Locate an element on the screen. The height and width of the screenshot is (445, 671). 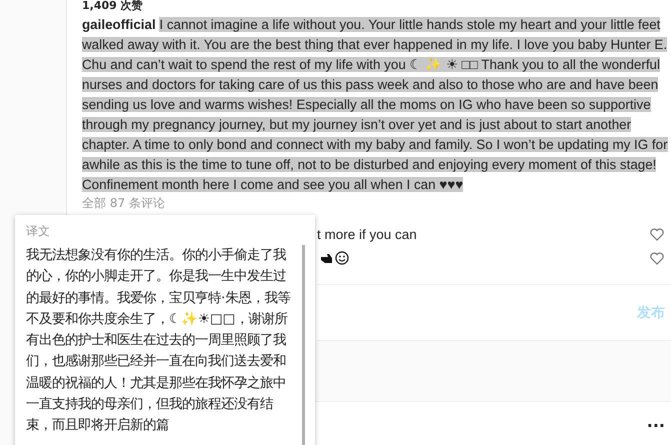
comment-text: t more if you can is located at coordinates (367, 234).